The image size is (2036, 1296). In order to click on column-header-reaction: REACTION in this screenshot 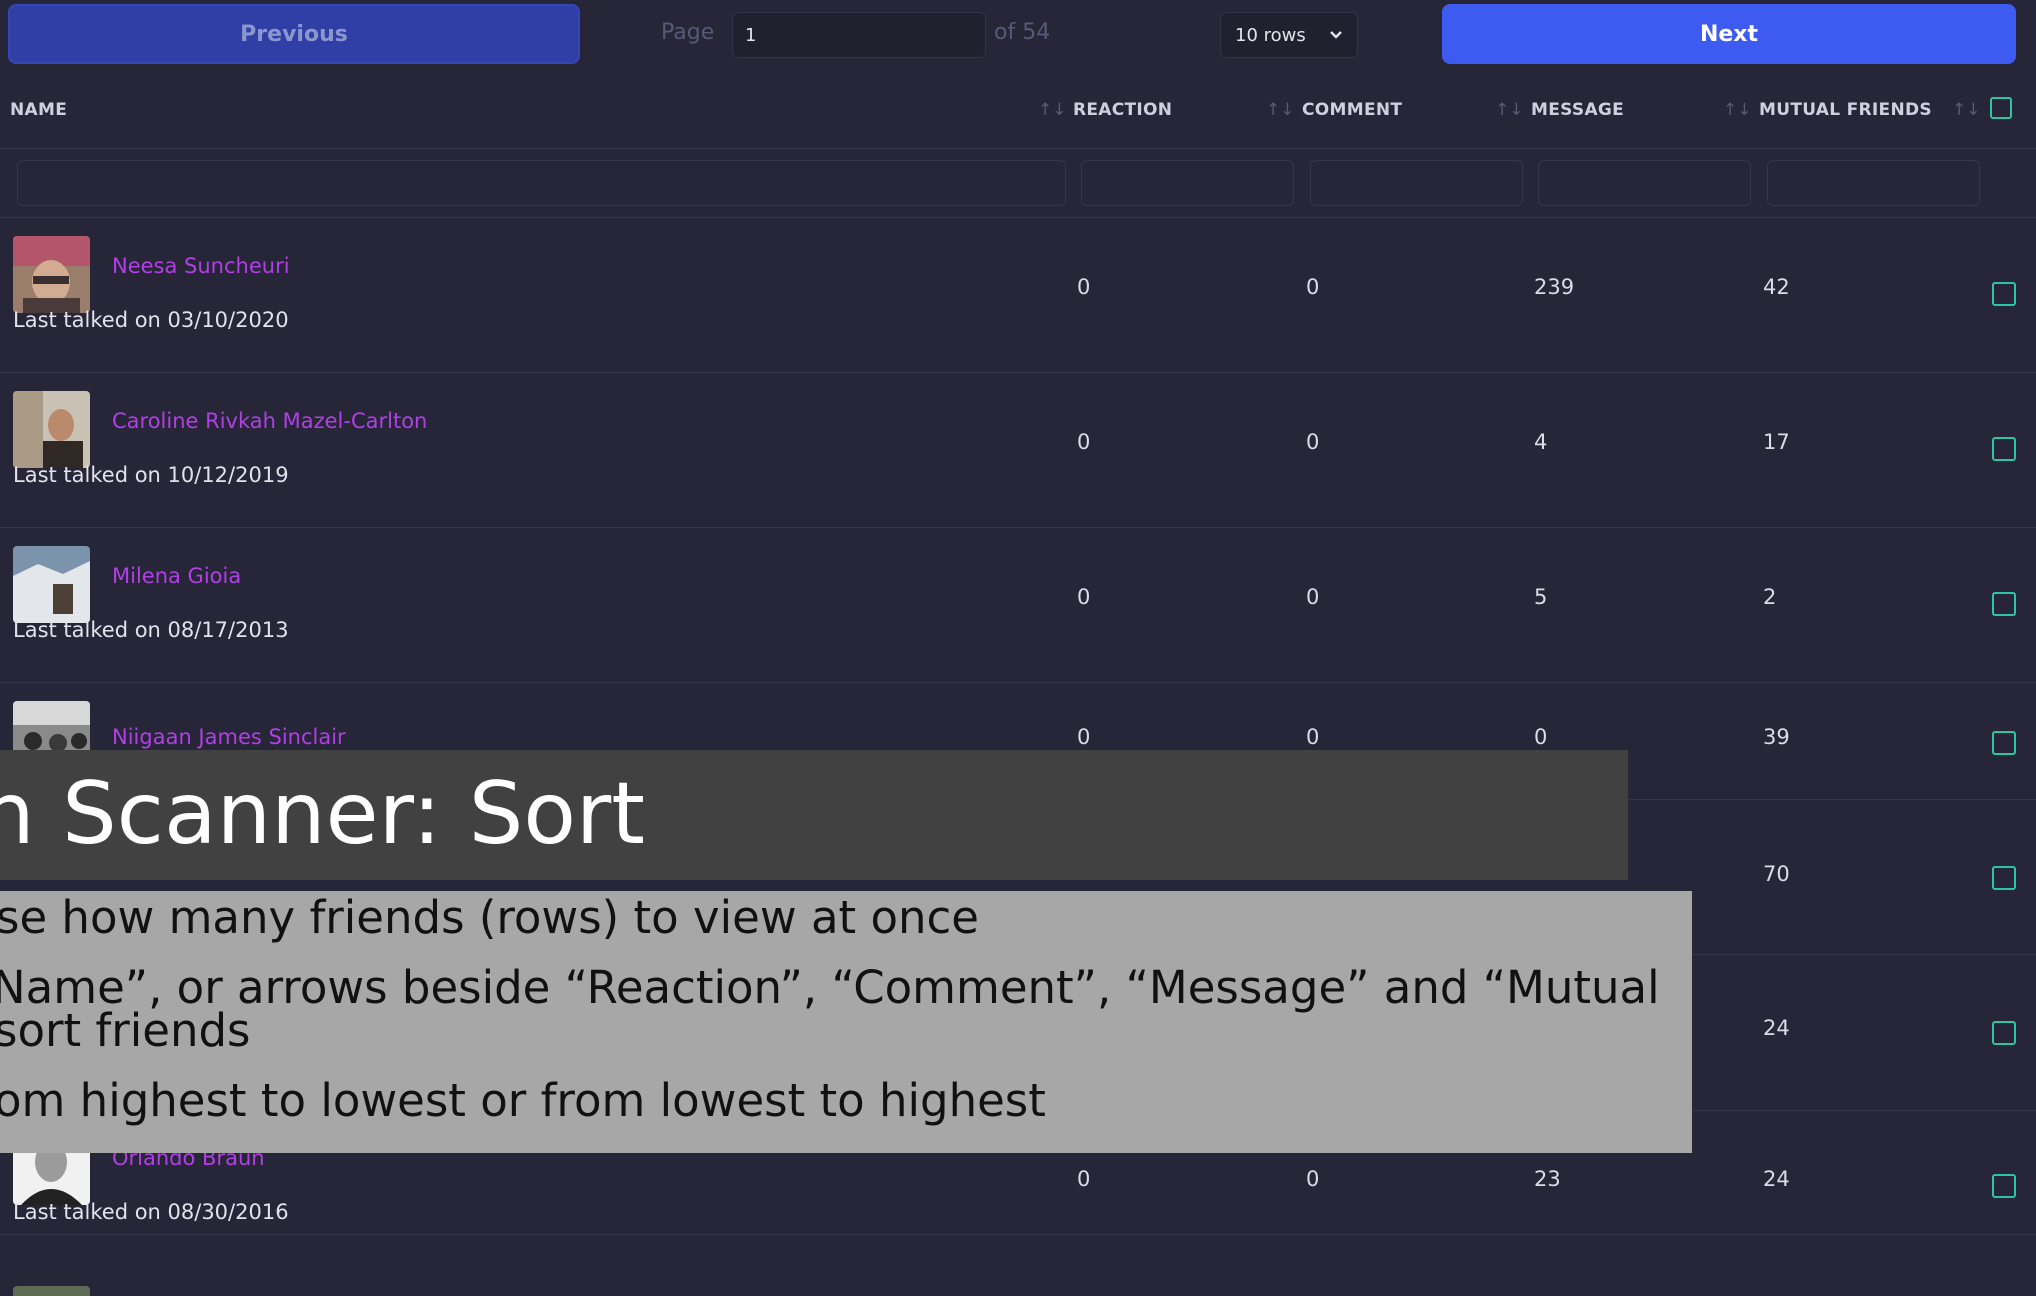, I will do `click(1123, 110)`.